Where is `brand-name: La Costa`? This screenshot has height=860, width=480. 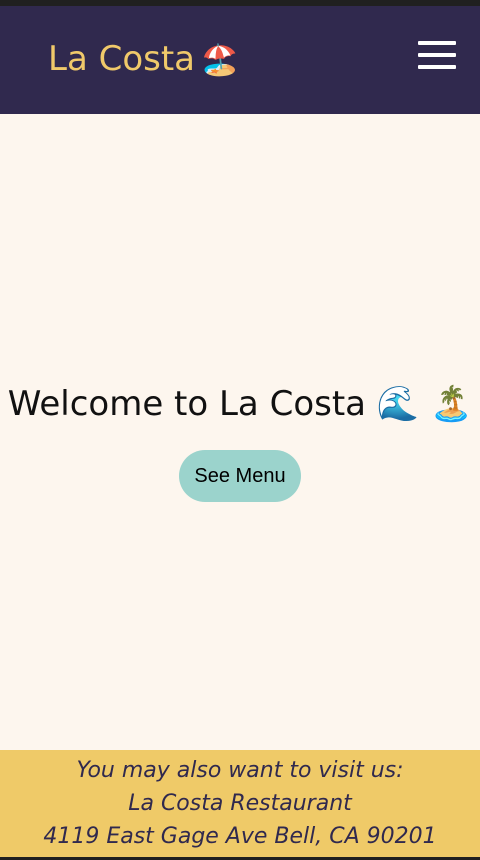
brand-name: La Costa is located at coordinates (122, 59).